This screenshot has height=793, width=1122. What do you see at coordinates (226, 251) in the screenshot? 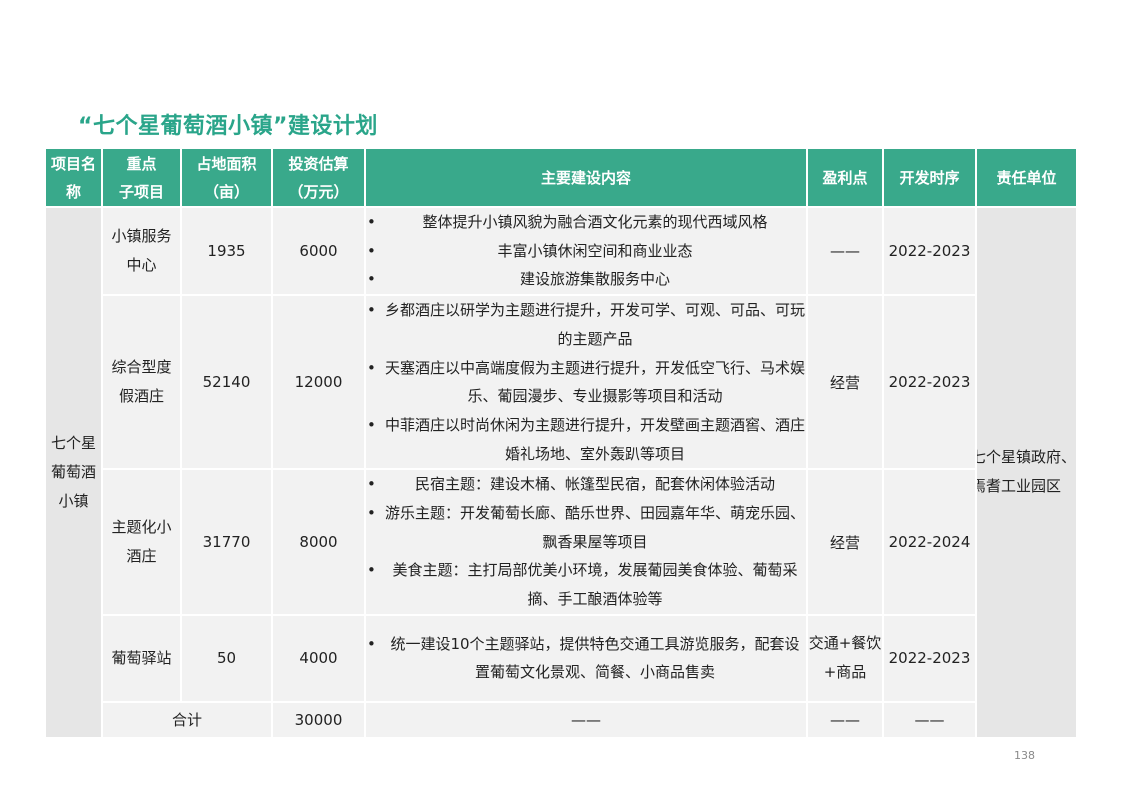
I see `area-cell: 1935` at bounding box center [226, 251].